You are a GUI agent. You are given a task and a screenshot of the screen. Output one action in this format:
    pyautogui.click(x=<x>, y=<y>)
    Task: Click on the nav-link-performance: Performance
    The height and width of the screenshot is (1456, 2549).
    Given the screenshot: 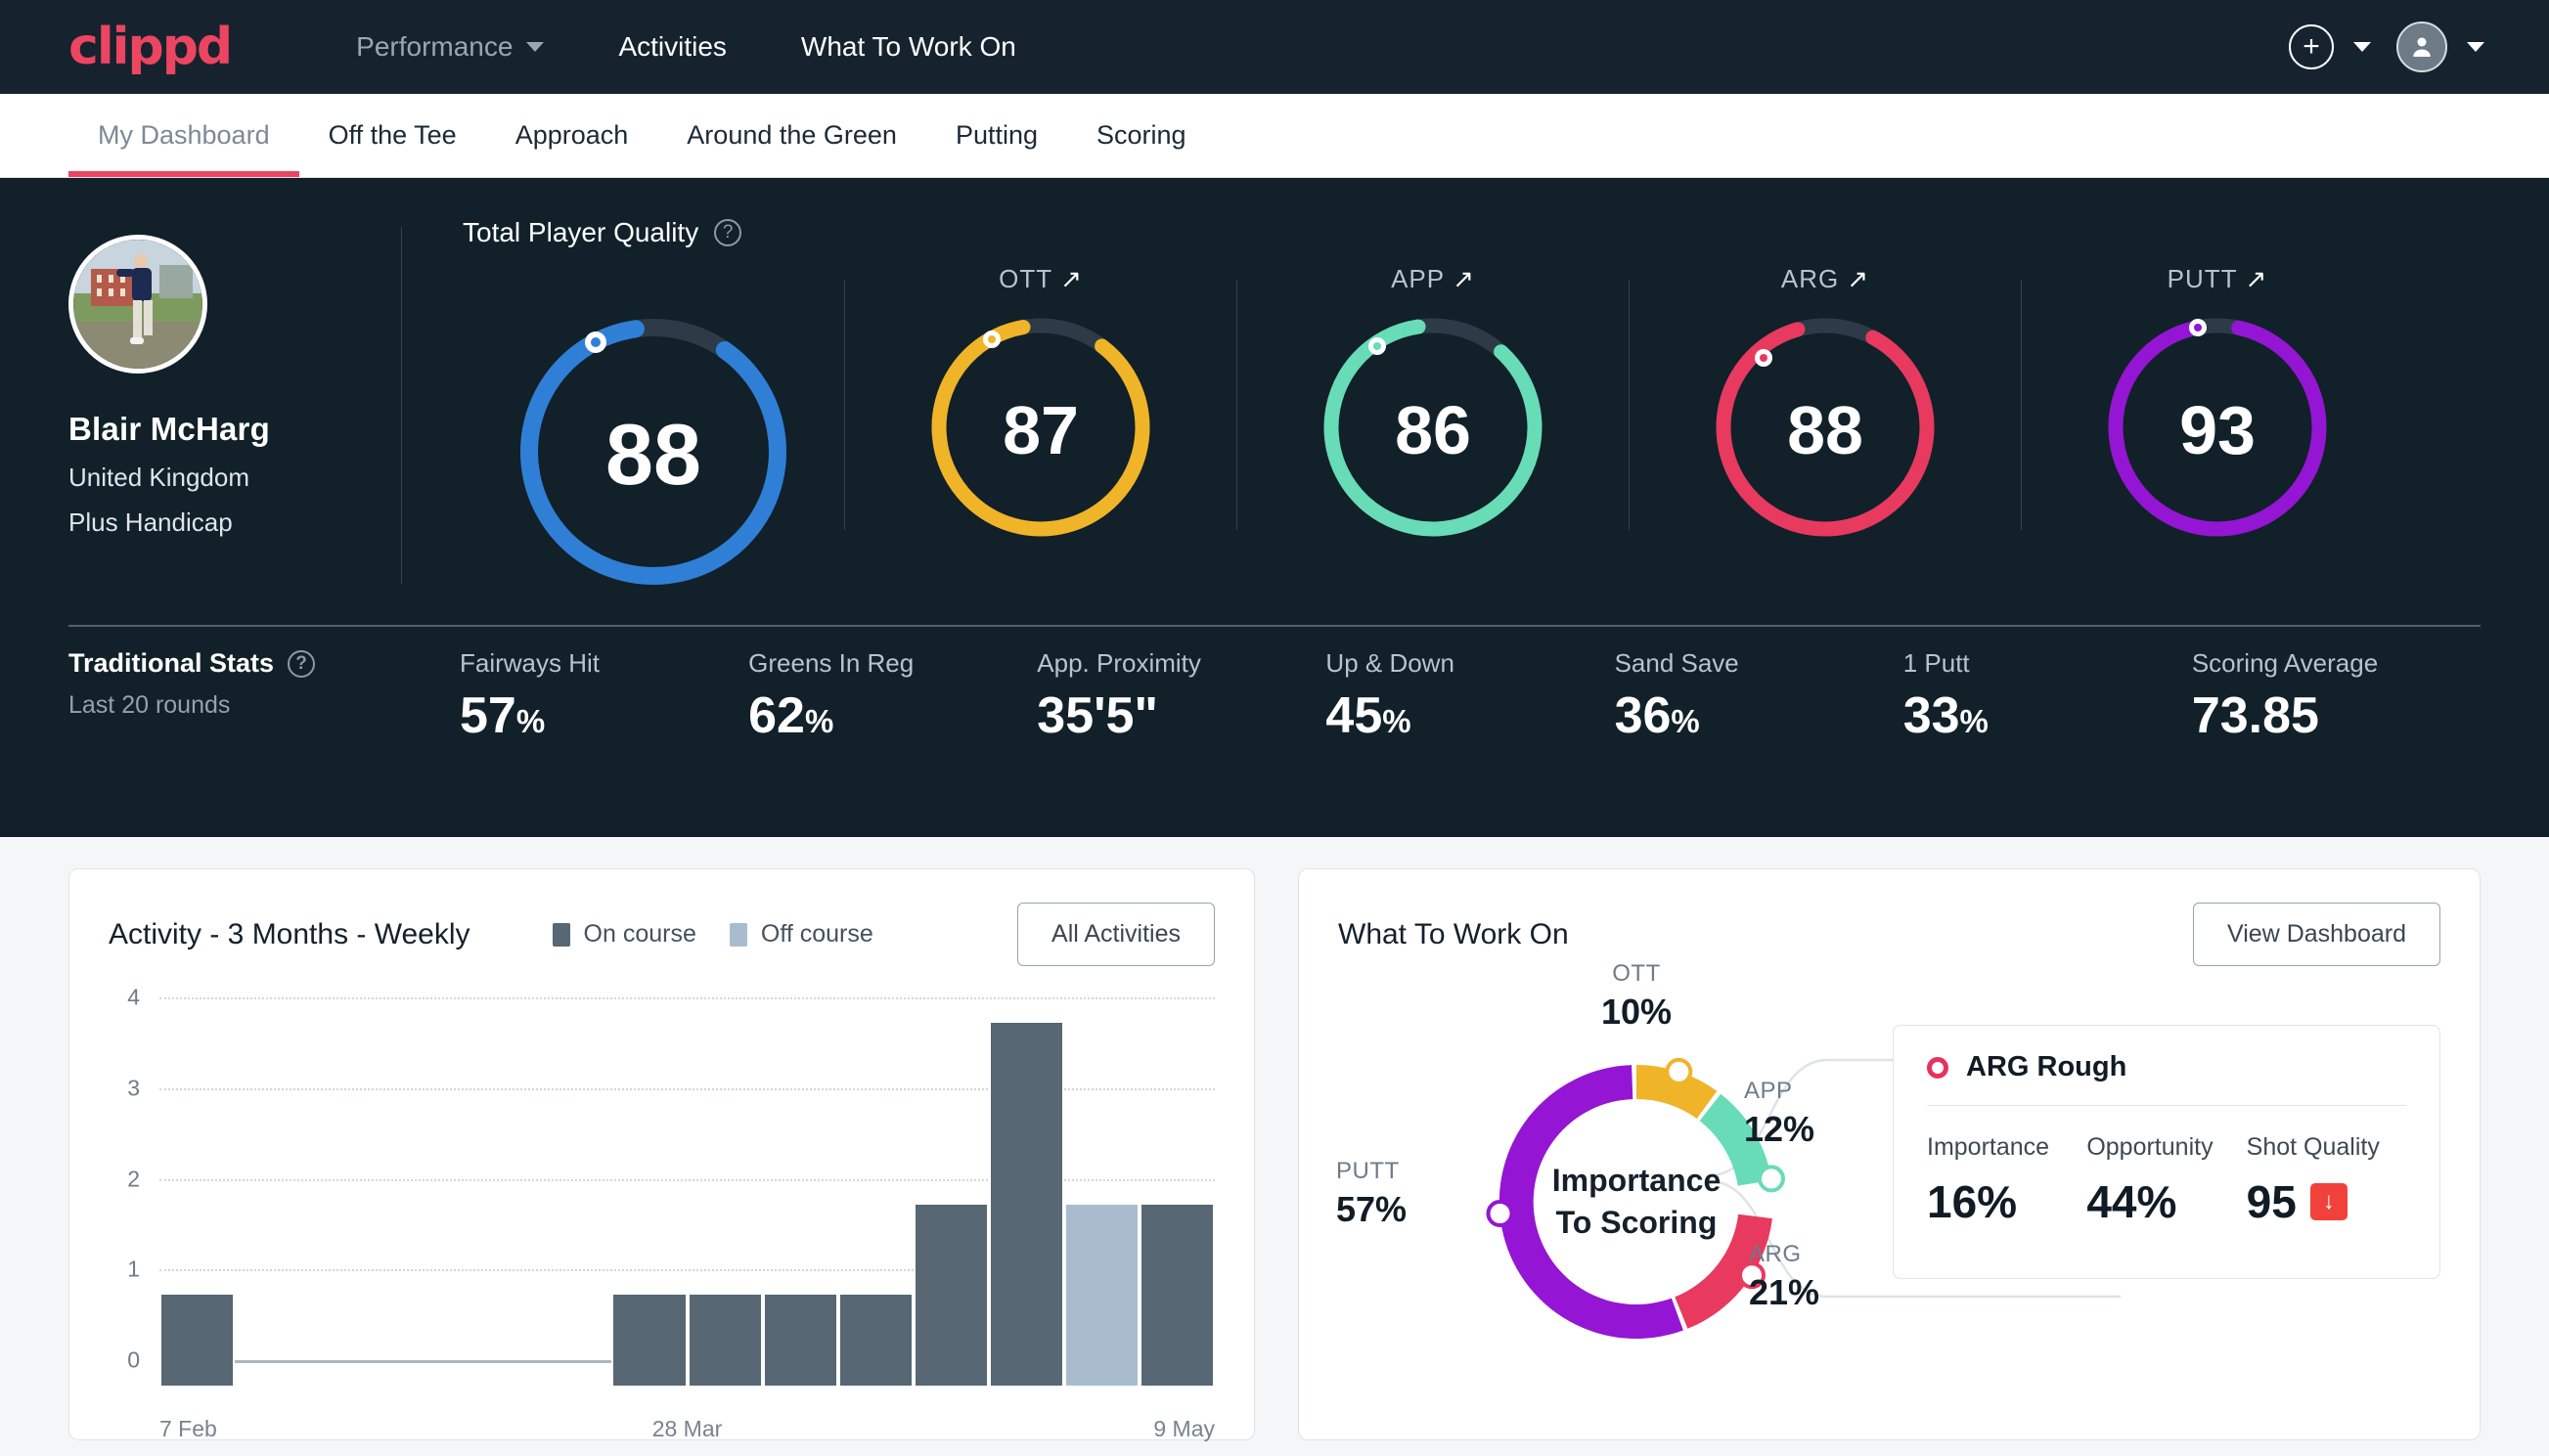 What is the action you would take?
    pyautogui.click(x=450, y=47)
    